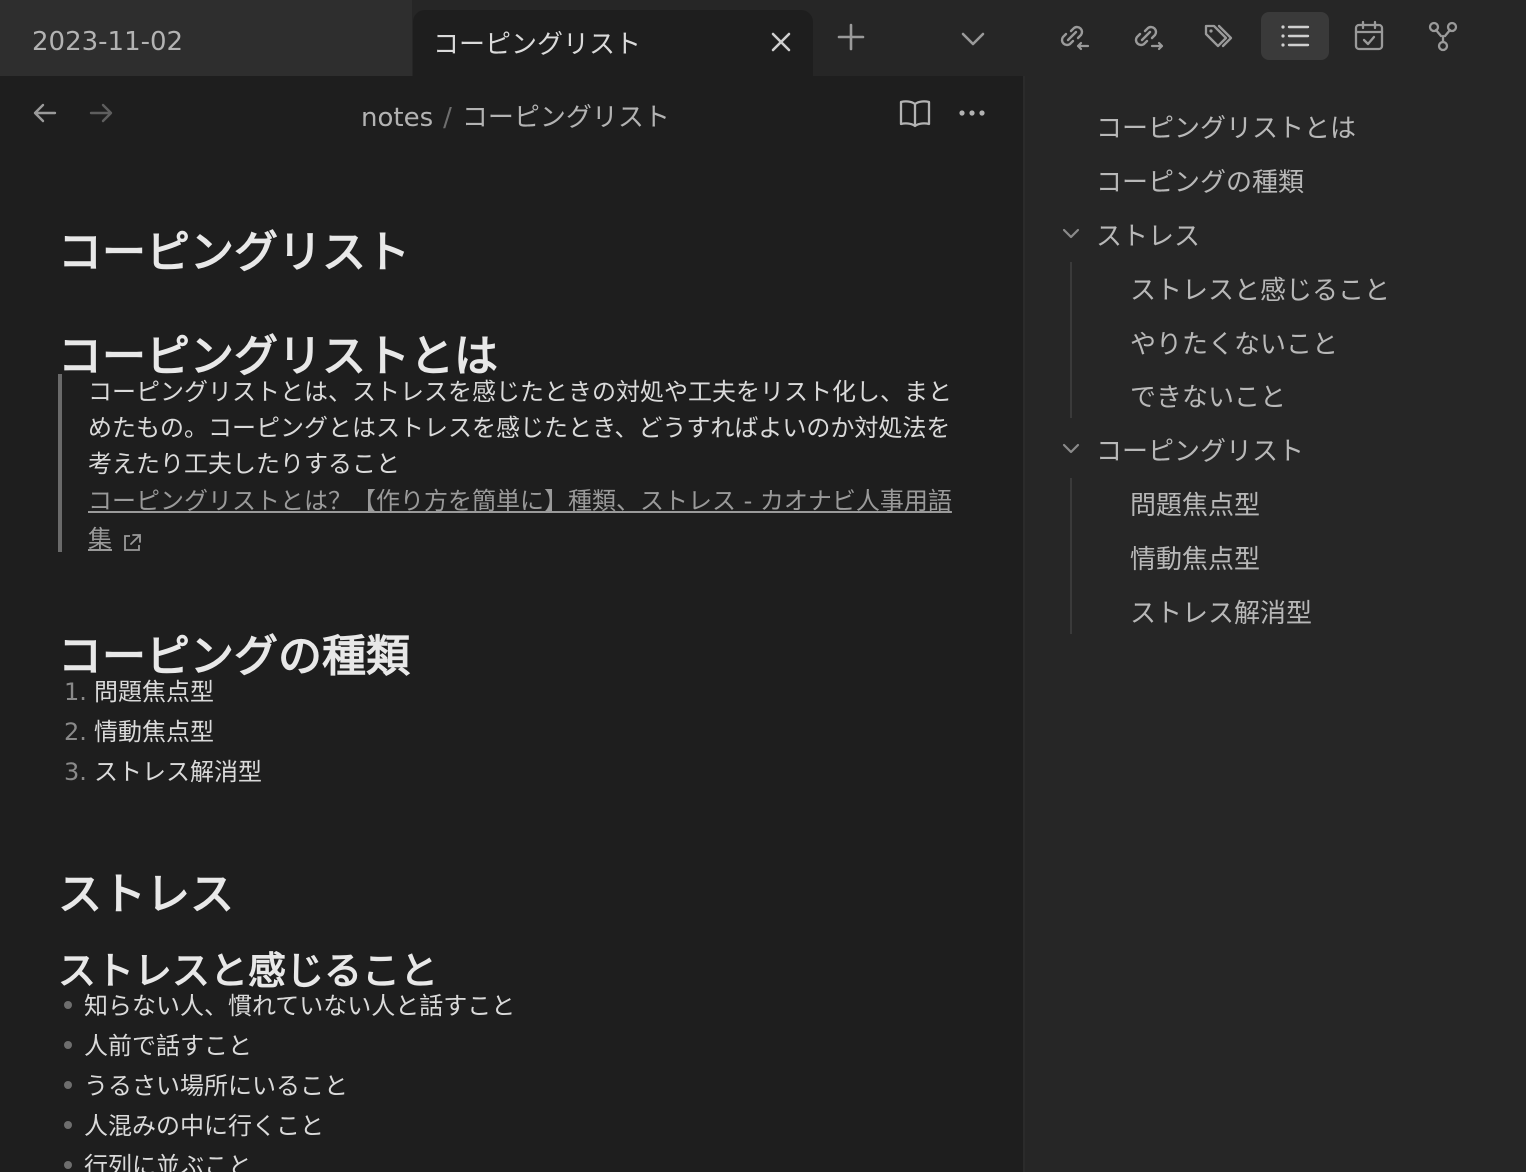 This screenshot has width=1526, height=1172. Describe the element at coordinates (520, 501) in the screenshot. I see `external-link: コーピングリストとは？【作り方を簡単に】種類、ストレス - カオナビ人事用語` at that location.